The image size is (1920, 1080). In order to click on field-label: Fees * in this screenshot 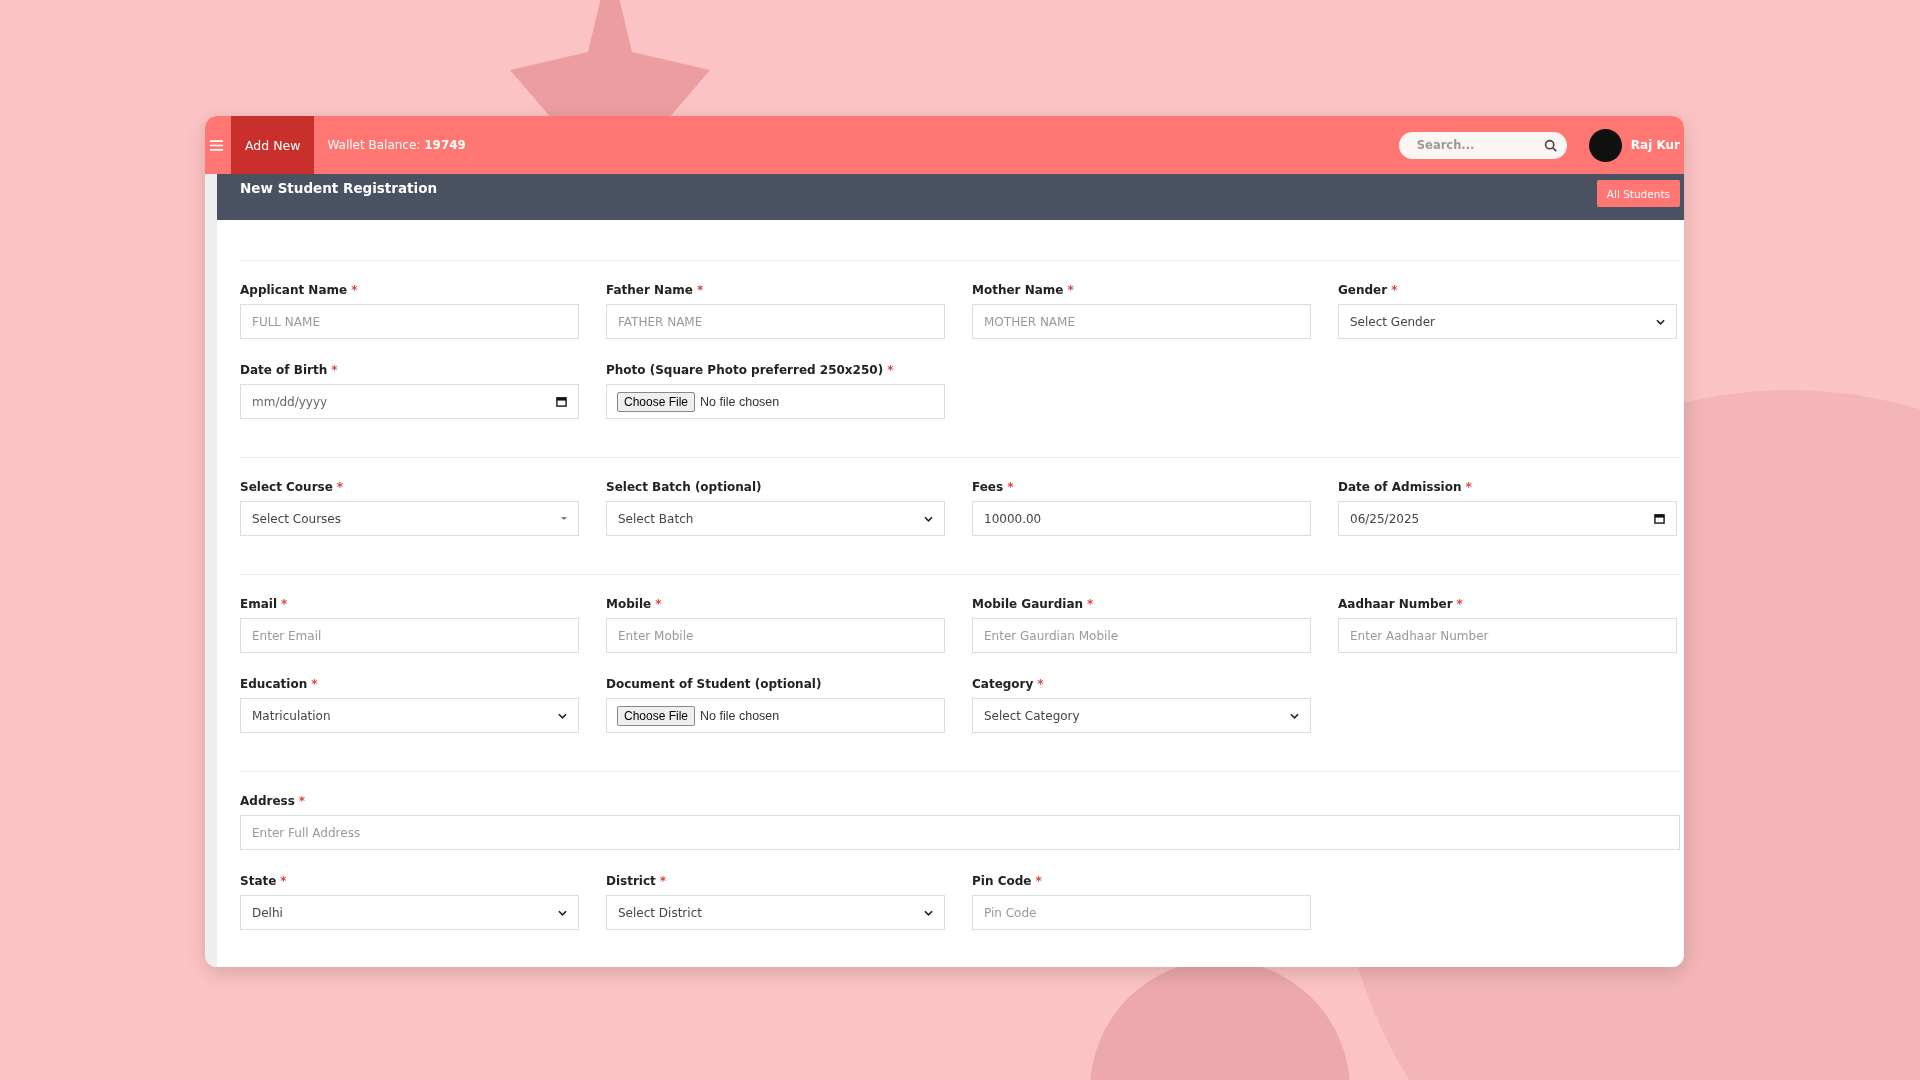, I will do `click(993, 487)`.